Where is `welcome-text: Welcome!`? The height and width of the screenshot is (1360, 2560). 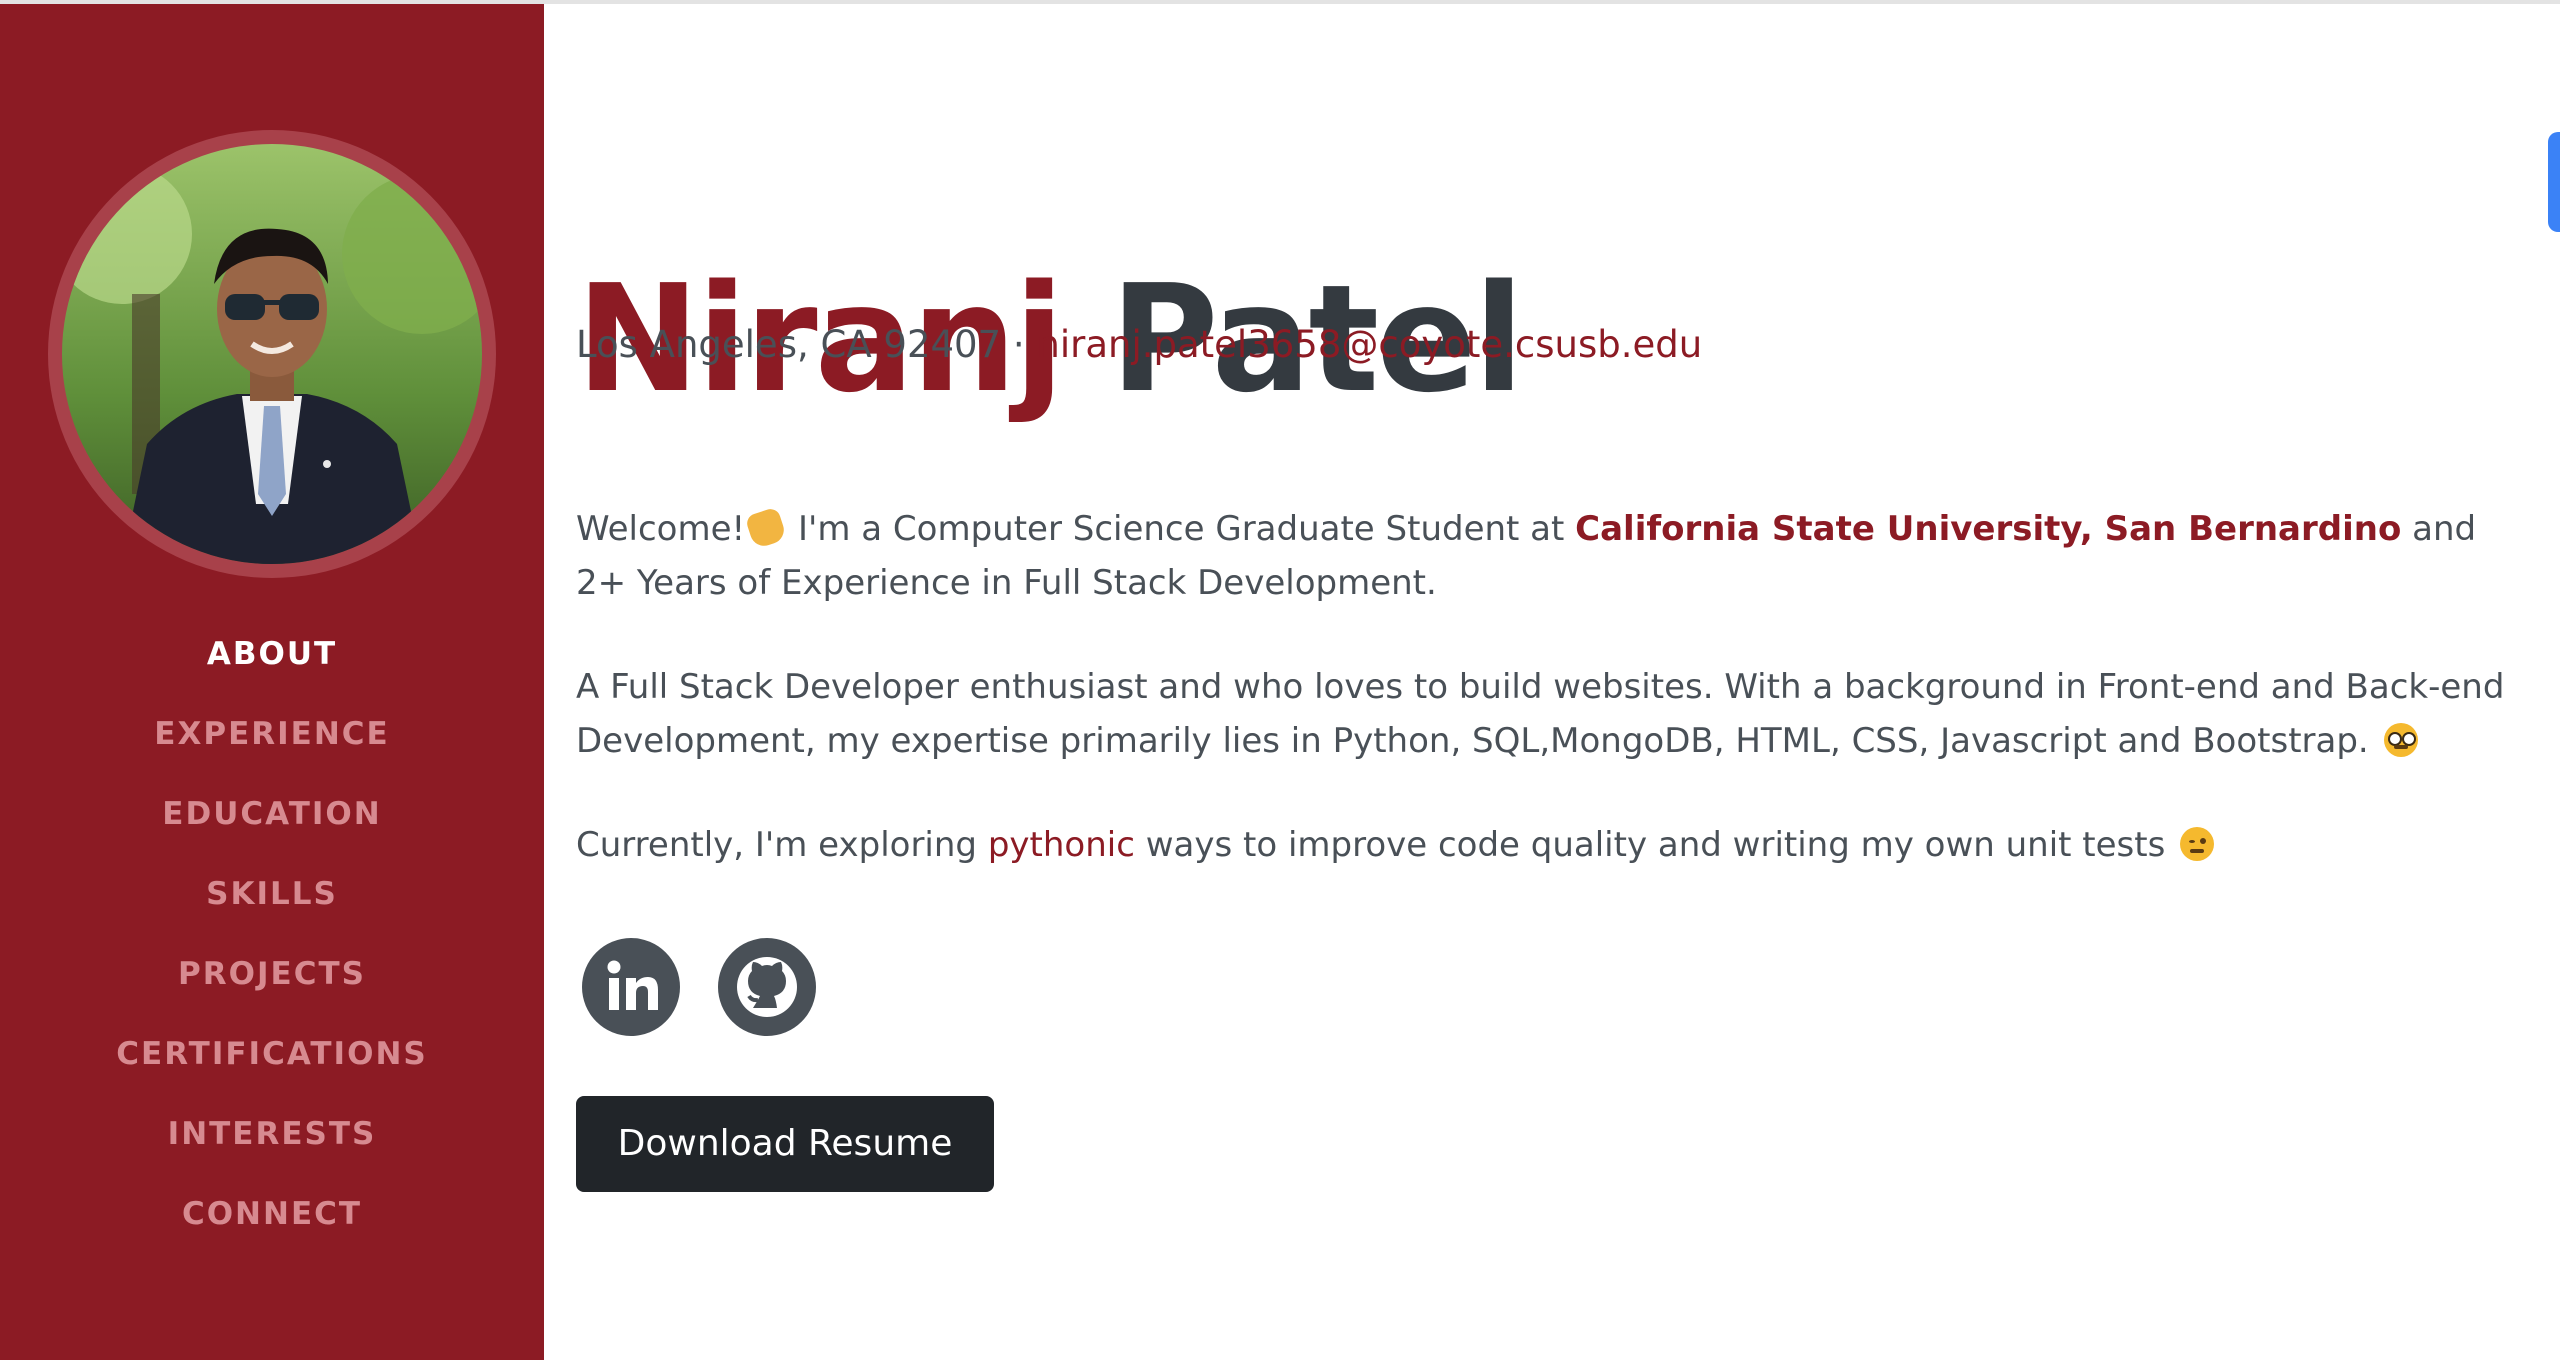 welcome-text: Welcome! is located at coordinates (661, 529).